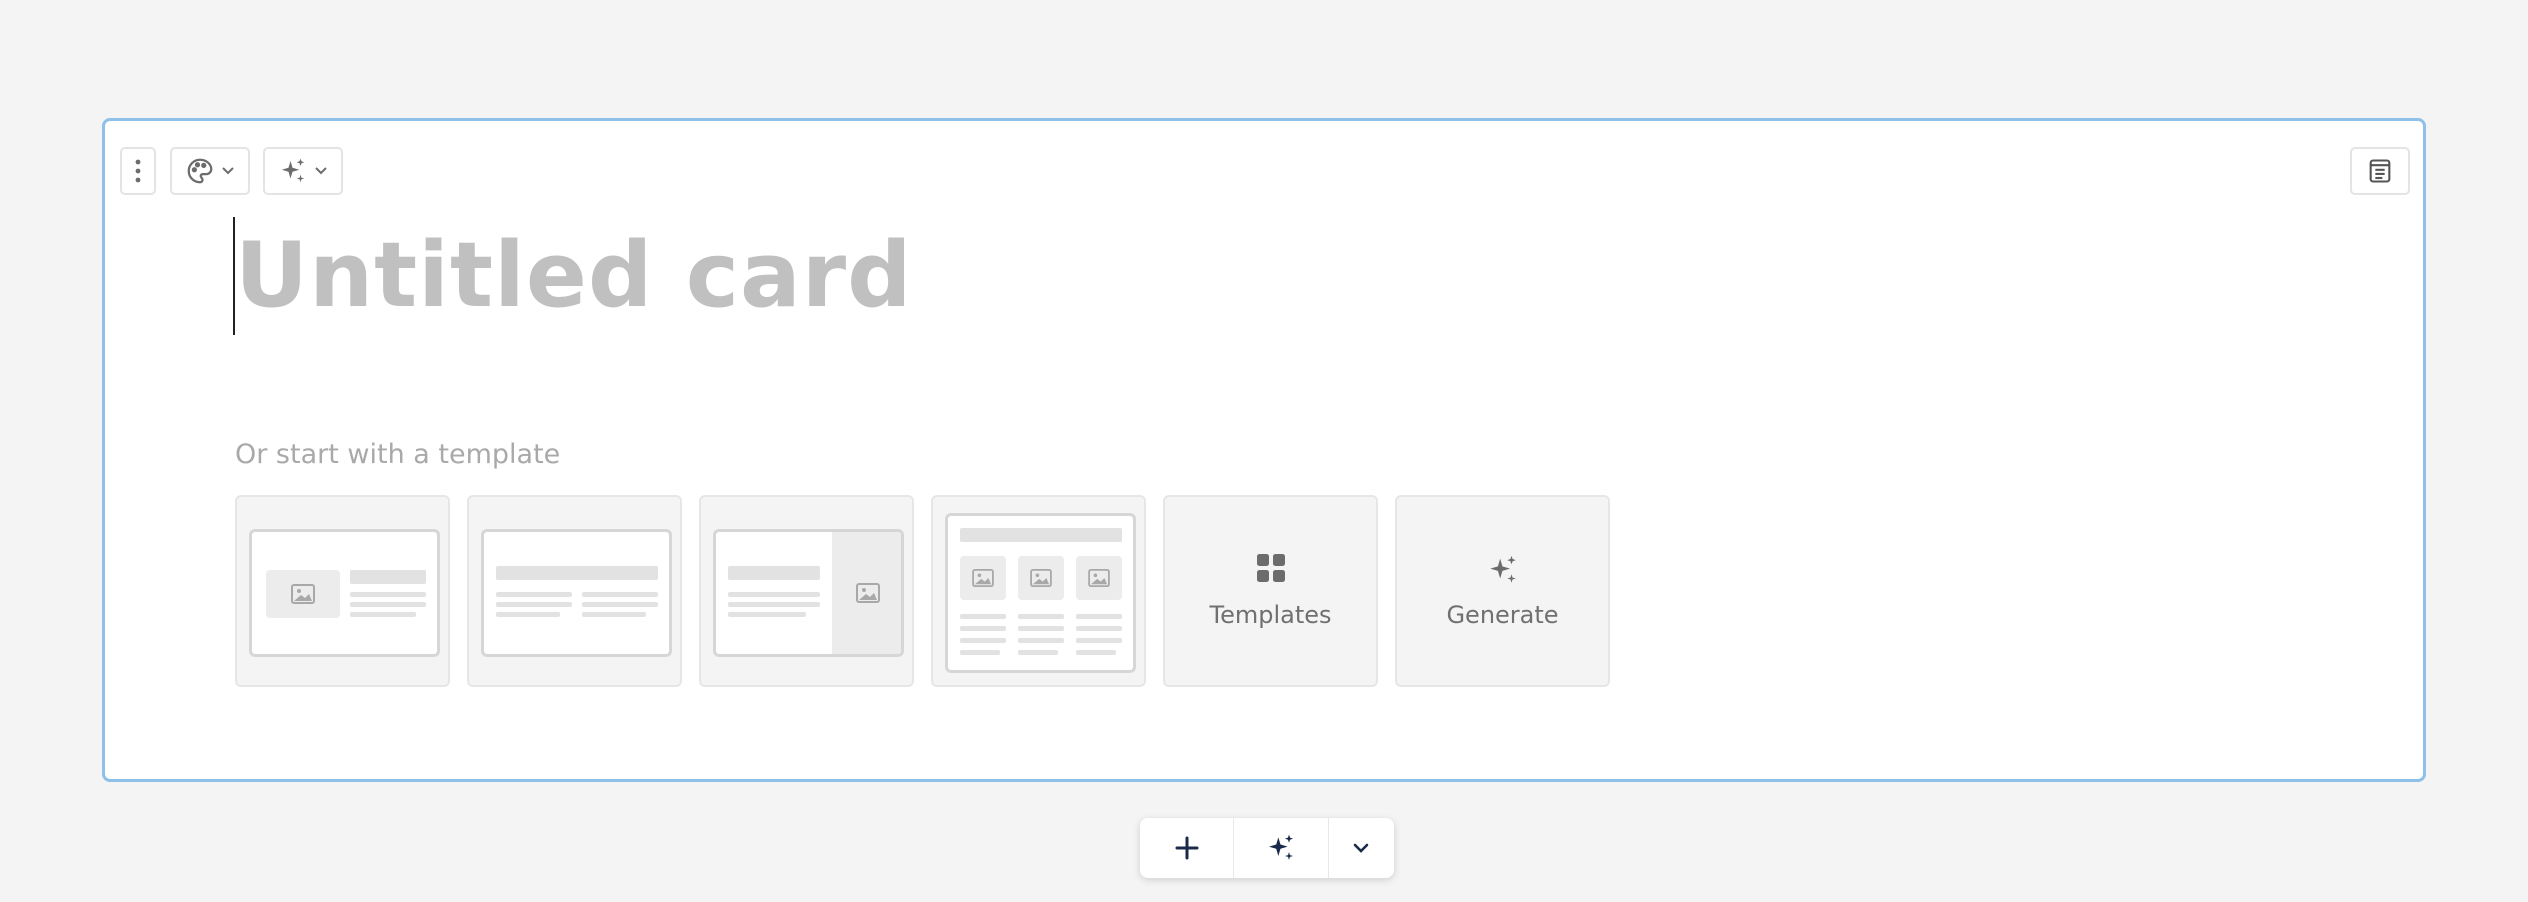 This screenshot has width=2528, height=902. I want to click on generate-label: Generate, so click(1502, 615).